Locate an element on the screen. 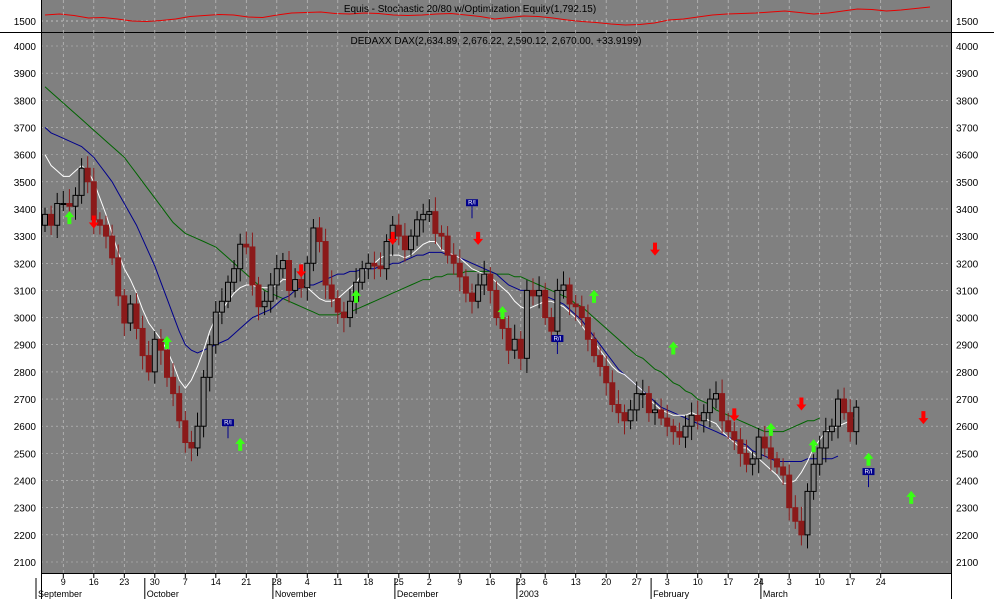 The width and height of the screenshot is (994, 599). month-label: March is located at coordinates (775, 594).